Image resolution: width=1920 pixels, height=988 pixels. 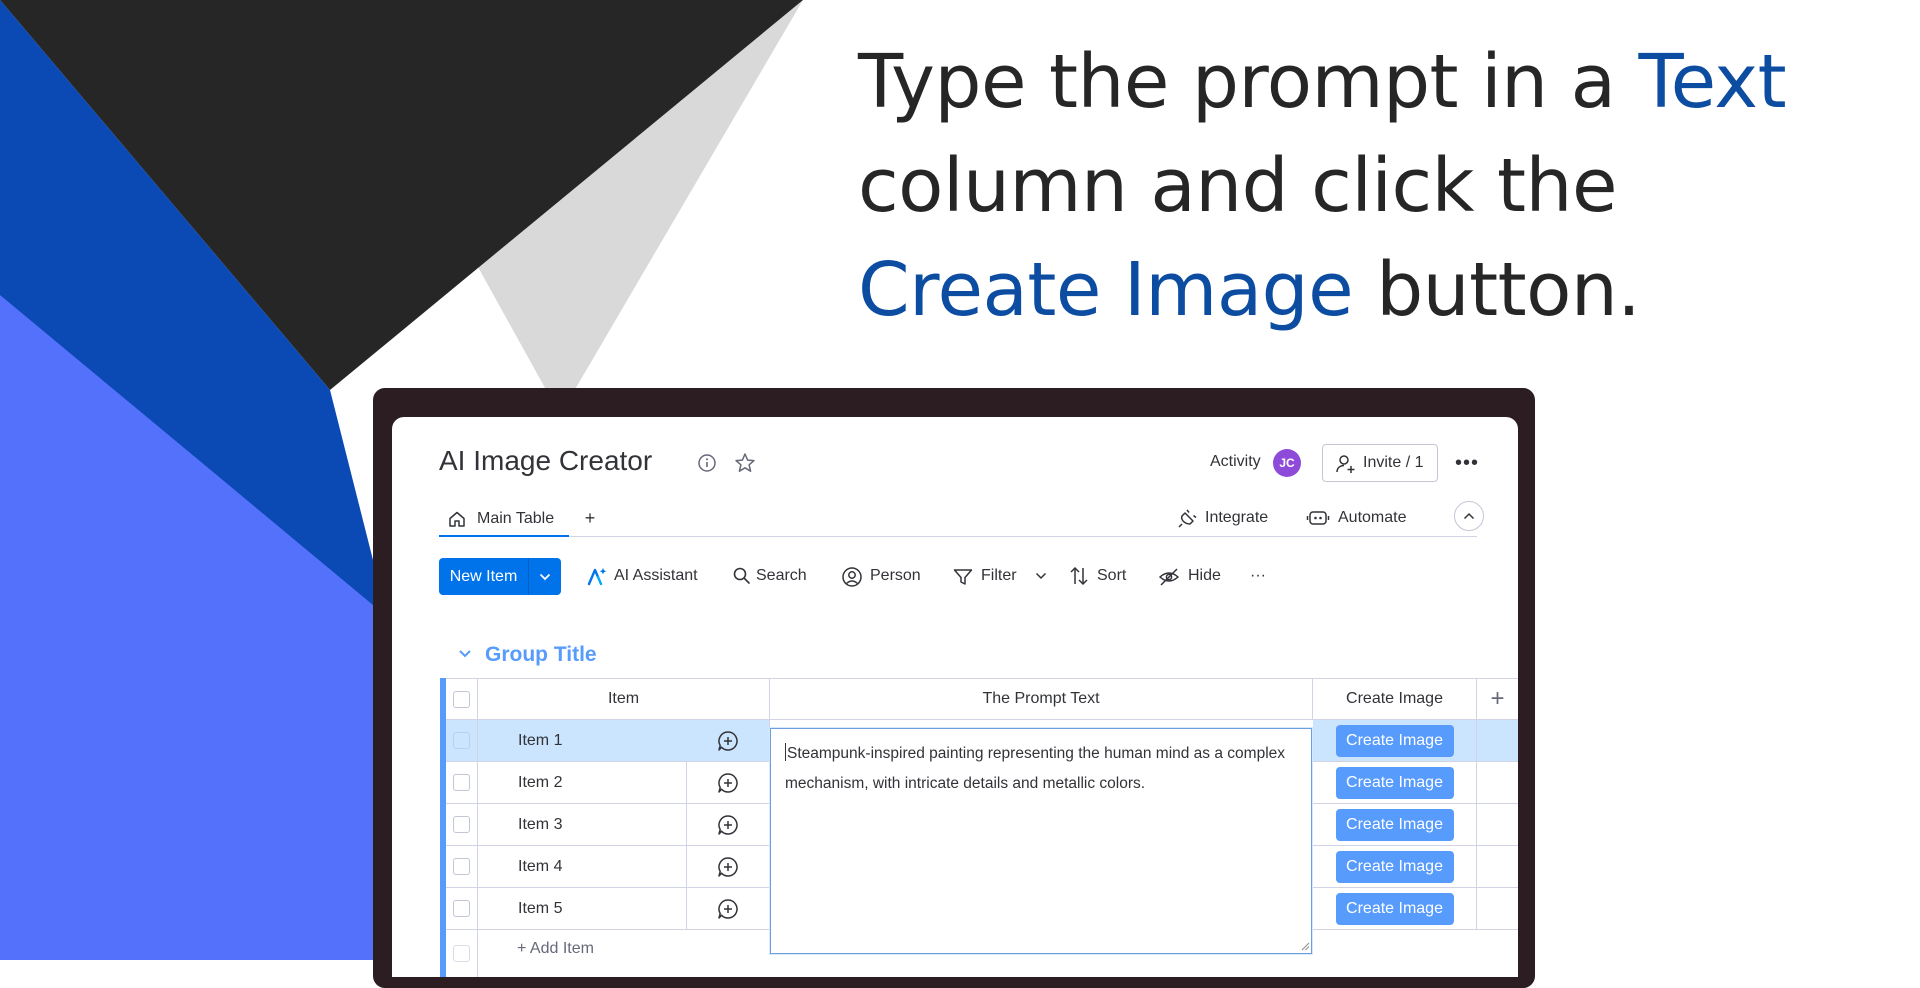 What do you see at coordinates (999, 575) in the screenshot?
I see `filter-label: Filter` at bounding box center [999, 575].